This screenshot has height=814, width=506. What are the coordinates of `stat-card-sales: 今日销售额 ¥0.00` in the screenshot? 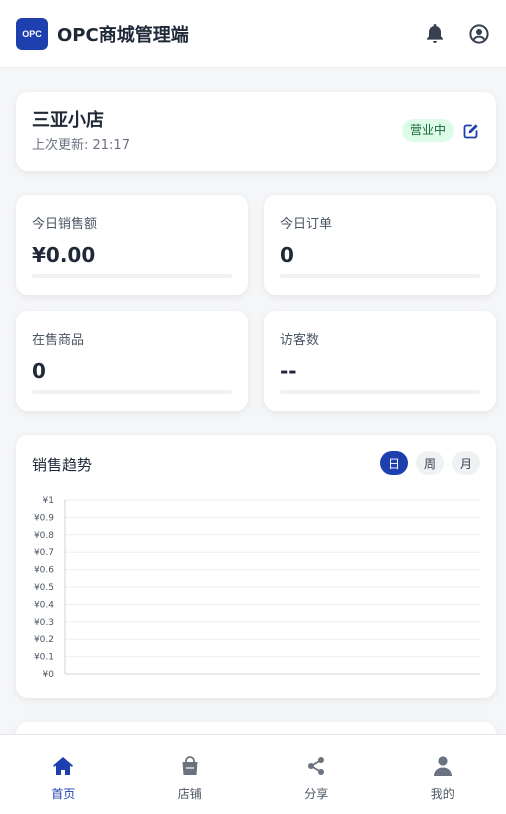 It's located at (132, 245).